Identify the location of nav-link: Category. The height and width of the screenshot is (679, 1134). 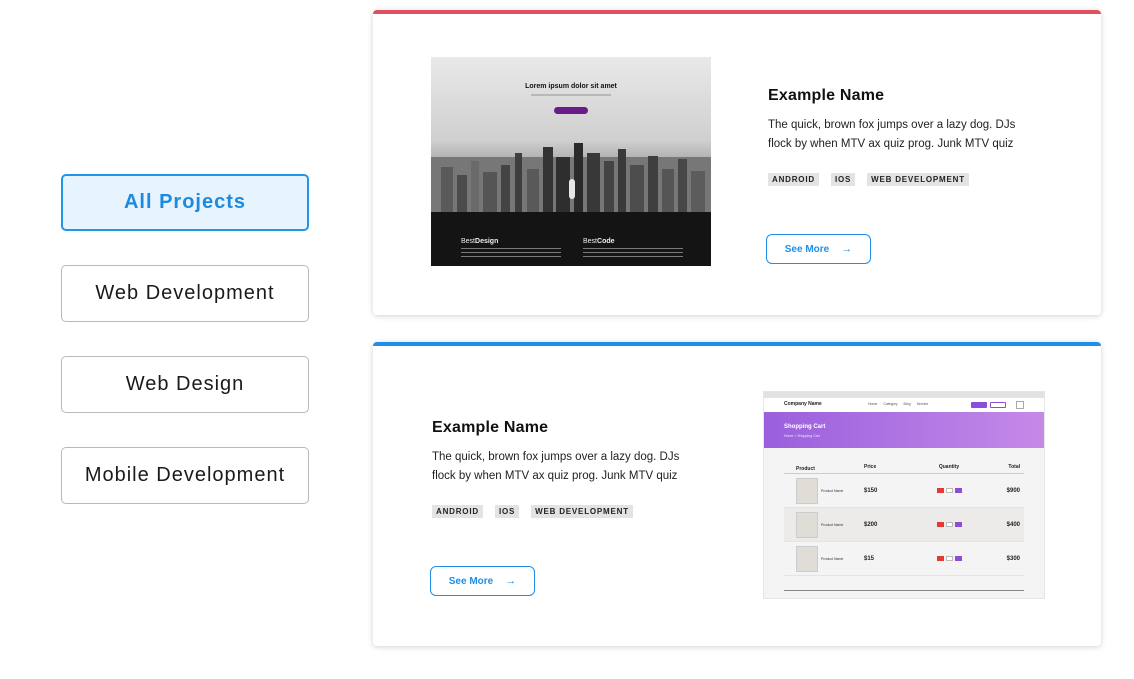
(890, 404).